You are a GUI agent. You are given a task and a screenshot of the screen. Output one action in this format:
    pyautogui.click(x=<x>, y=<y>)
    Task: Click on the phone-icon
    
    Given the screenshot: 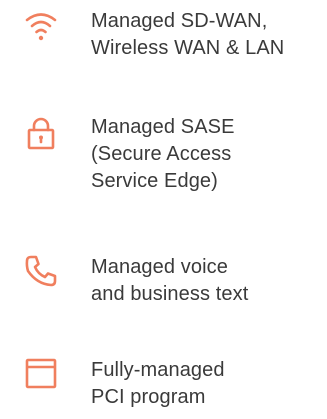 What is the action you would take?
    pyautogui.click(x=41, y=271)
    